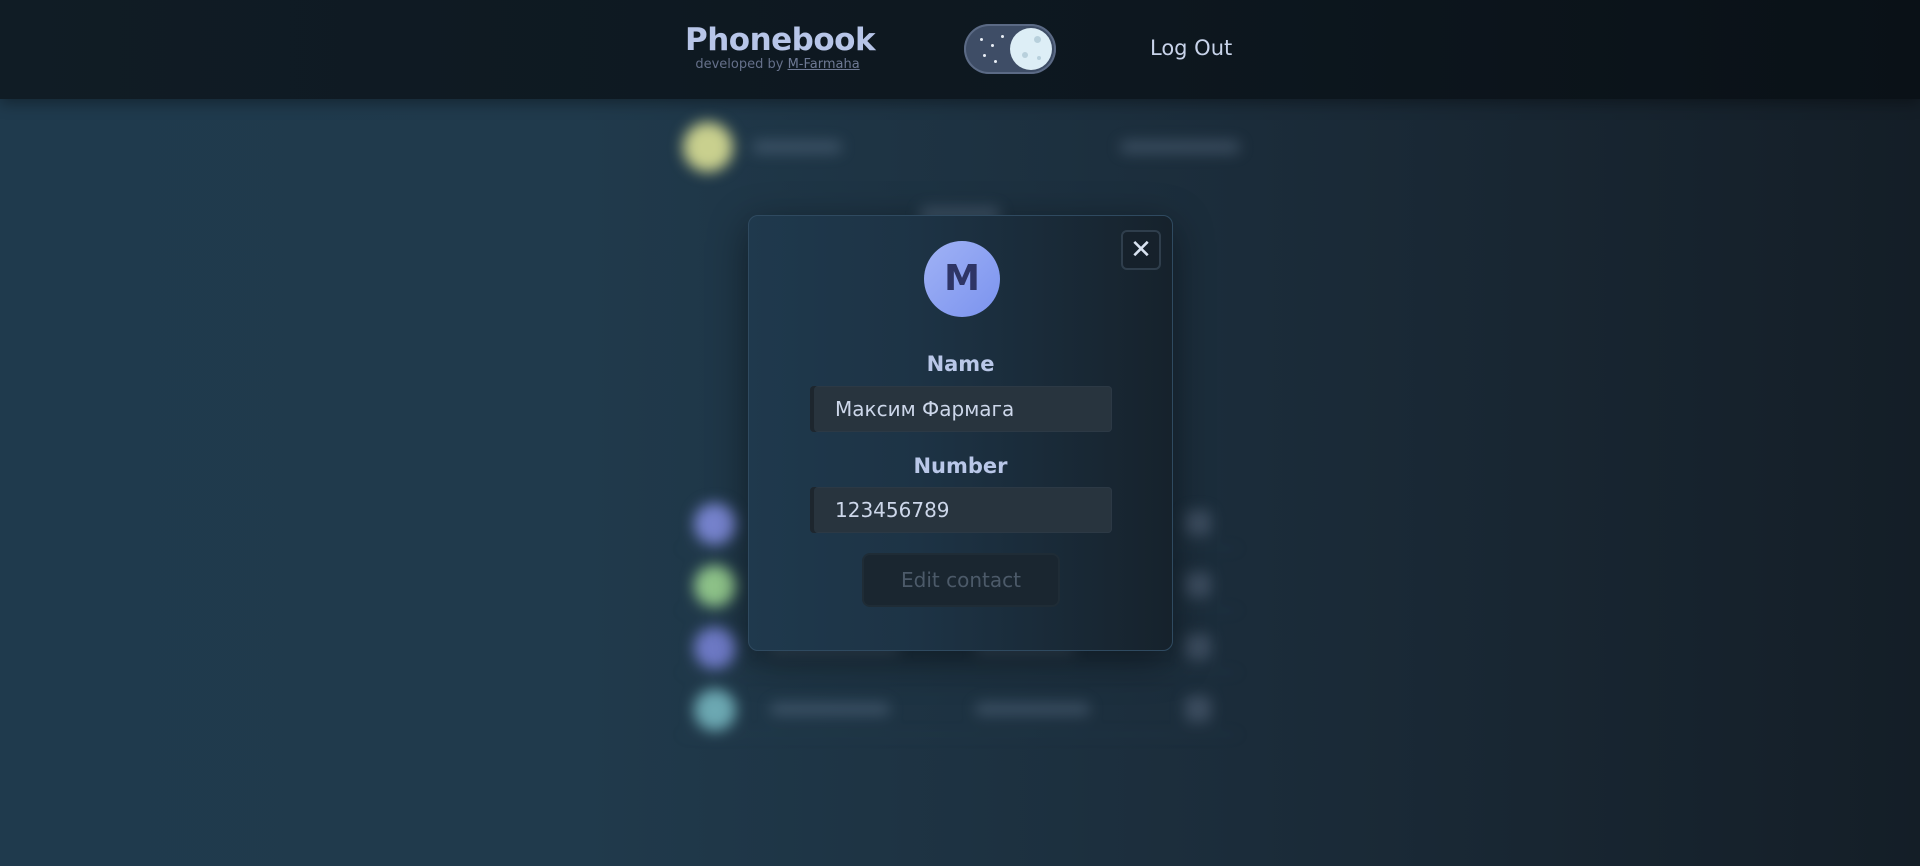 The height and width of the screenshot is (866, 1920). What do you see at coordinates (961, 510) in the screenshot?
I see `number-field` at bounding box center [961, 510].